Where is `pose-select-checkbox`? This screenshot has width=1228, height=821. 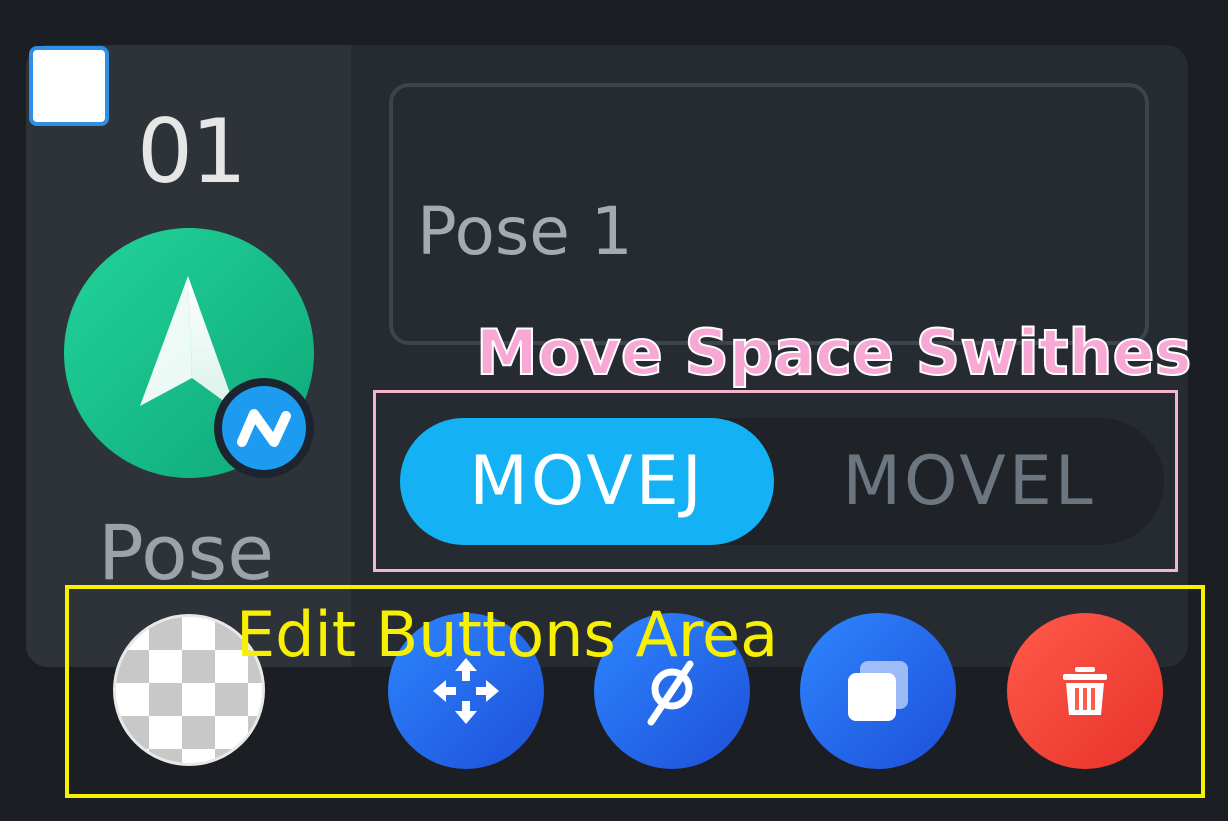
pose-select-checkbox is located at coordinates (69, 86).